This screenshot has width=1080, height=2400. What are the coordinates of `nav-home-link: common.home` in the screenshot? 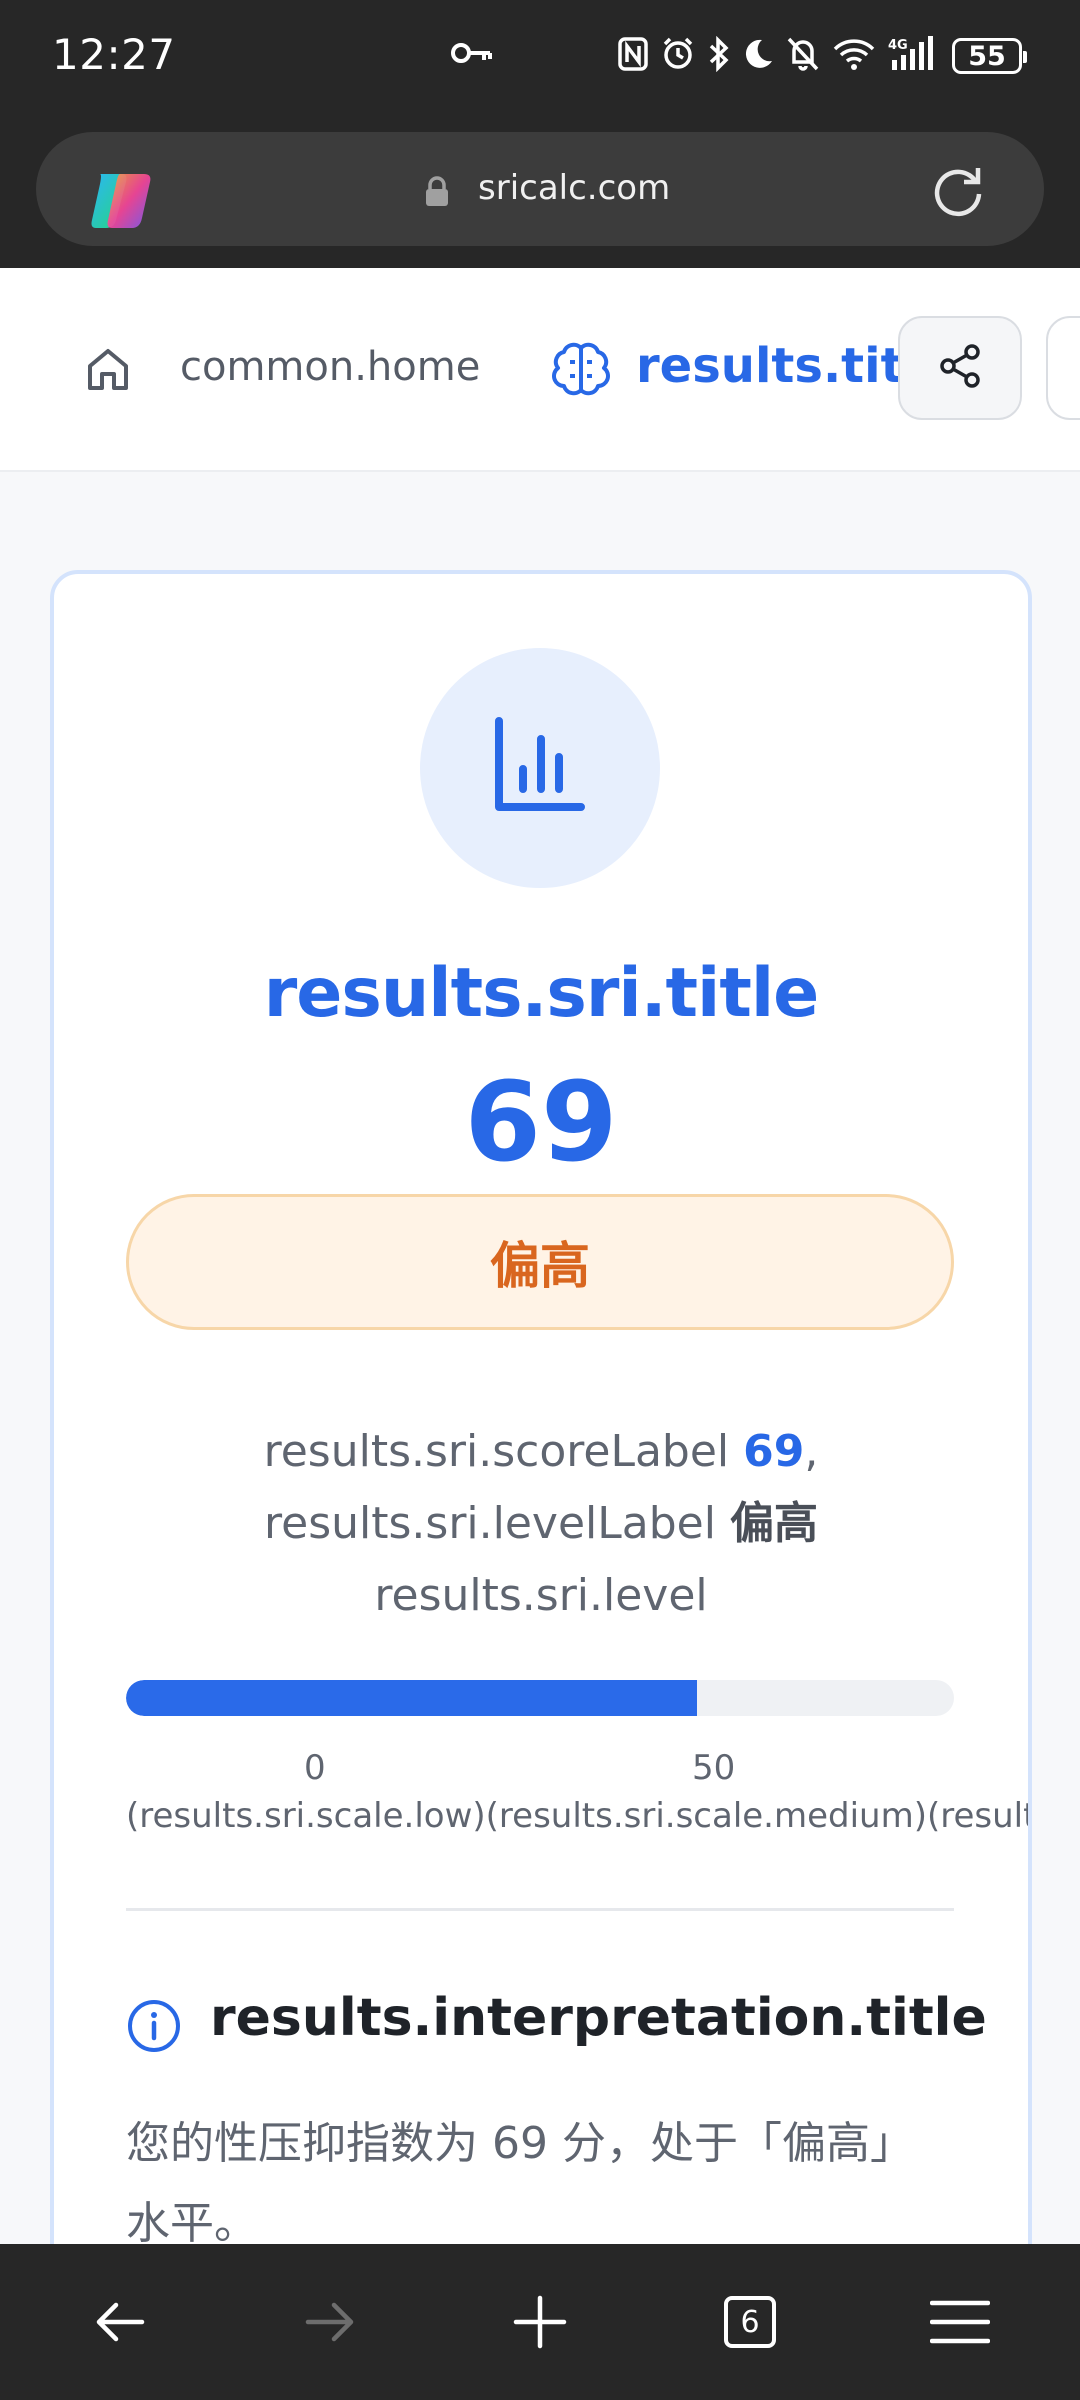 It's located at (330, 367).